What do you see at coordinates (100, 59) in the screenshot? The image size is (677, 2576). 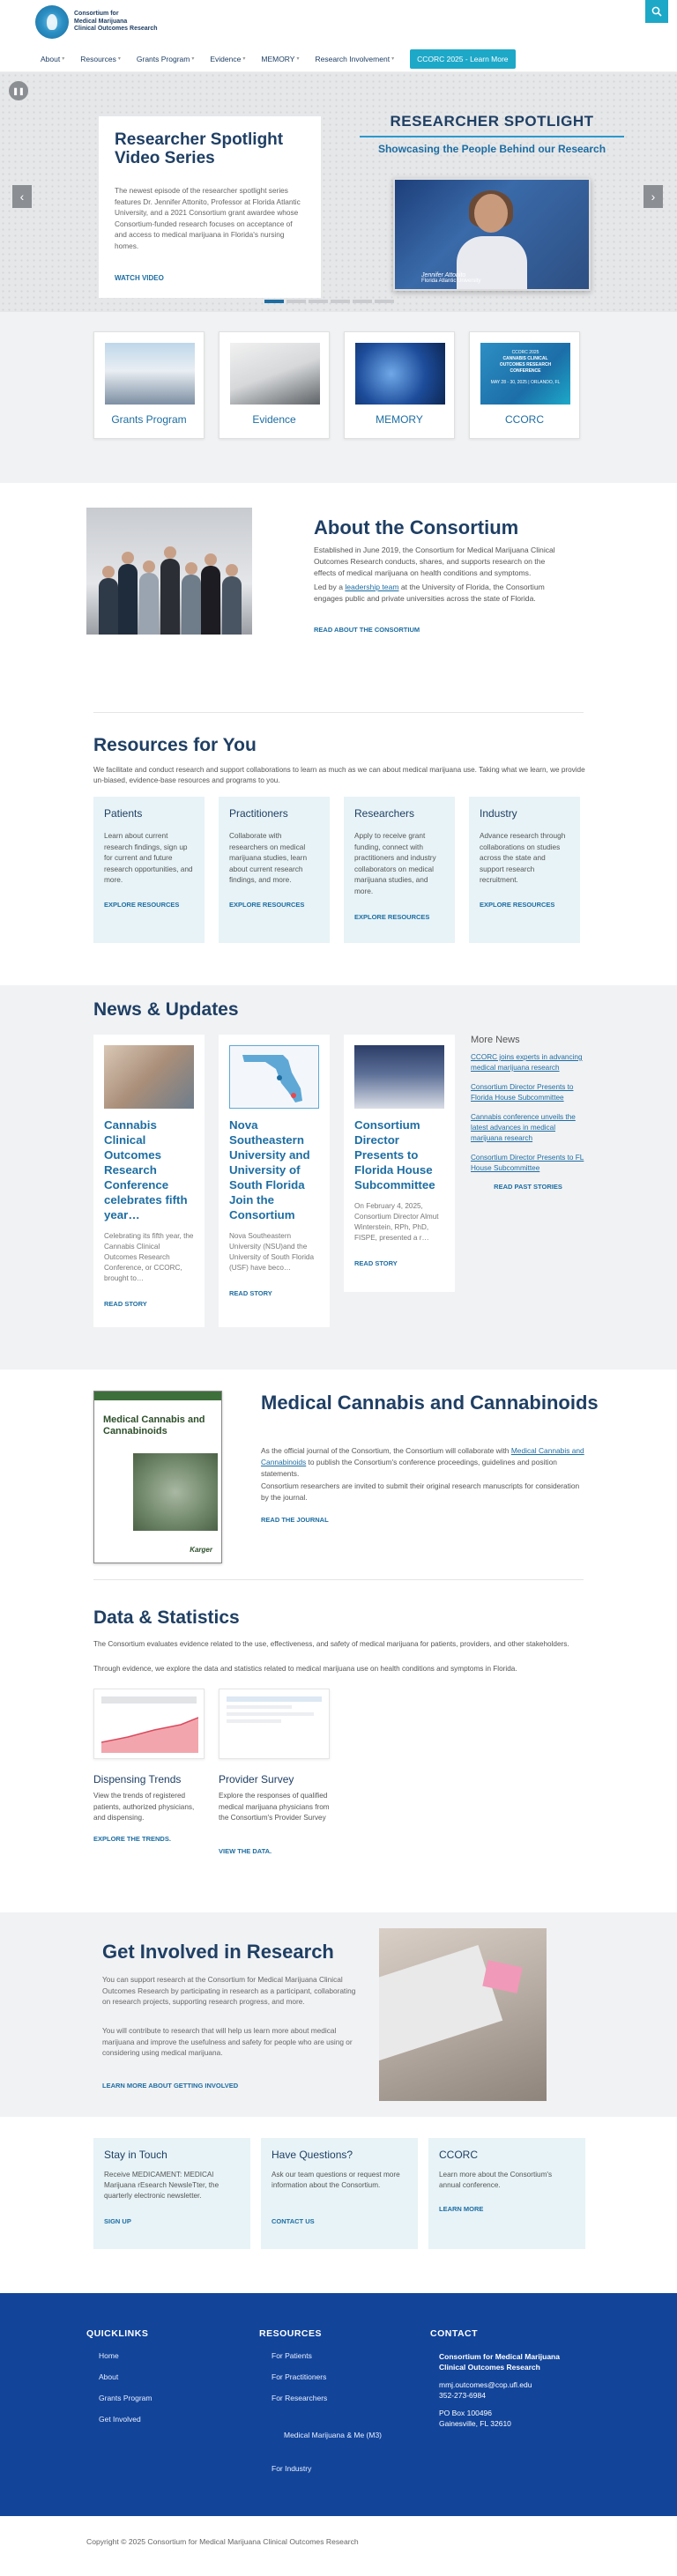 I see `nav-resources: Resources ▾` at bounding box center [100, 59].